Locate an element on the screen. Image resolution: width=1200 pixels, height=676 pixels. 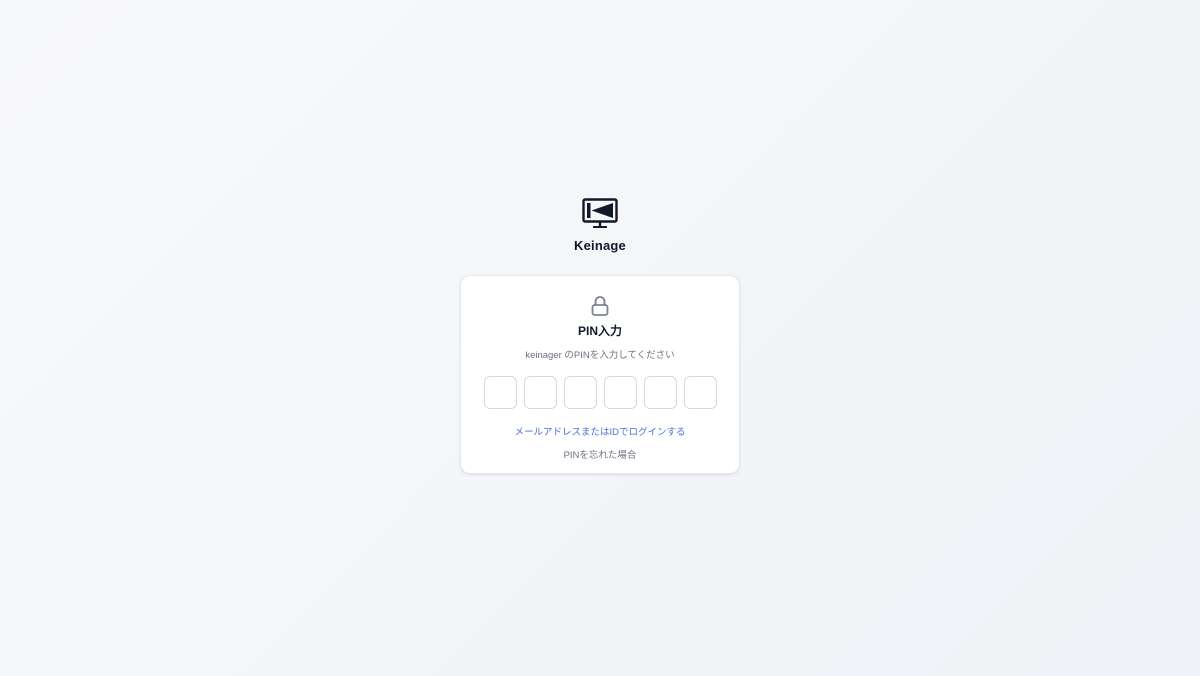
brand-header: Keinage is located at coordinates (600, 225).